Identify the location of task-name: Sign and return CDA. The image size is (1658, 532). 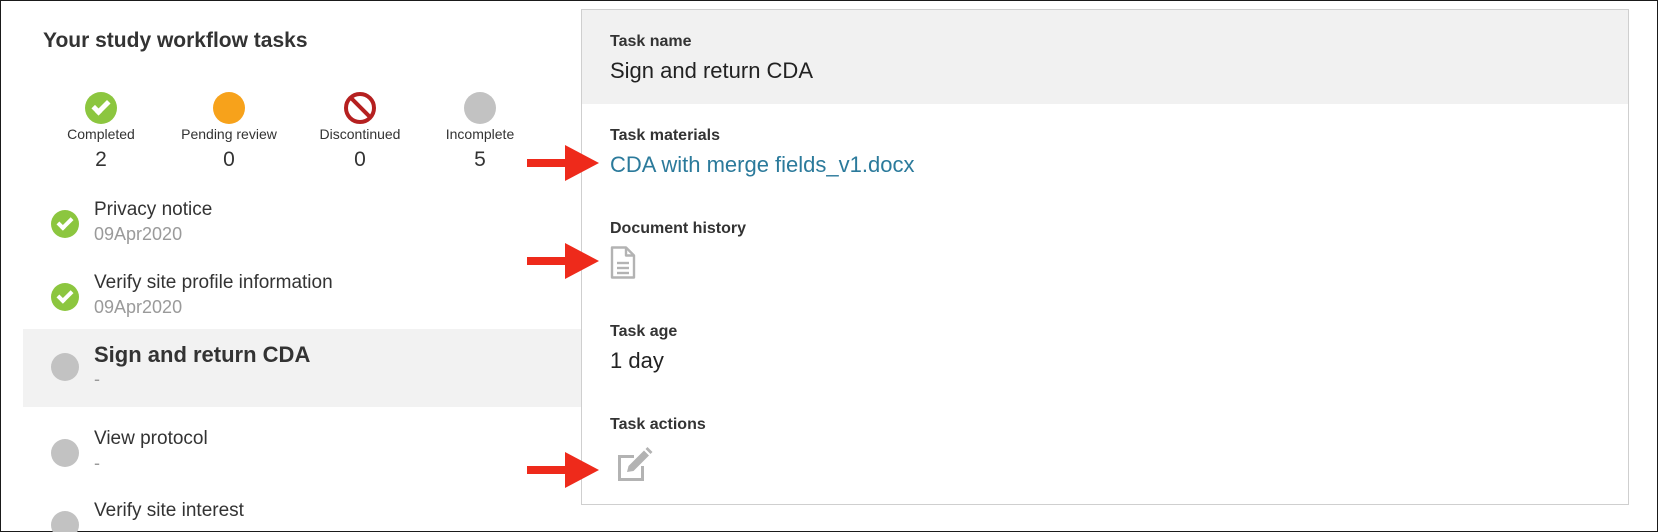
(202, 354).